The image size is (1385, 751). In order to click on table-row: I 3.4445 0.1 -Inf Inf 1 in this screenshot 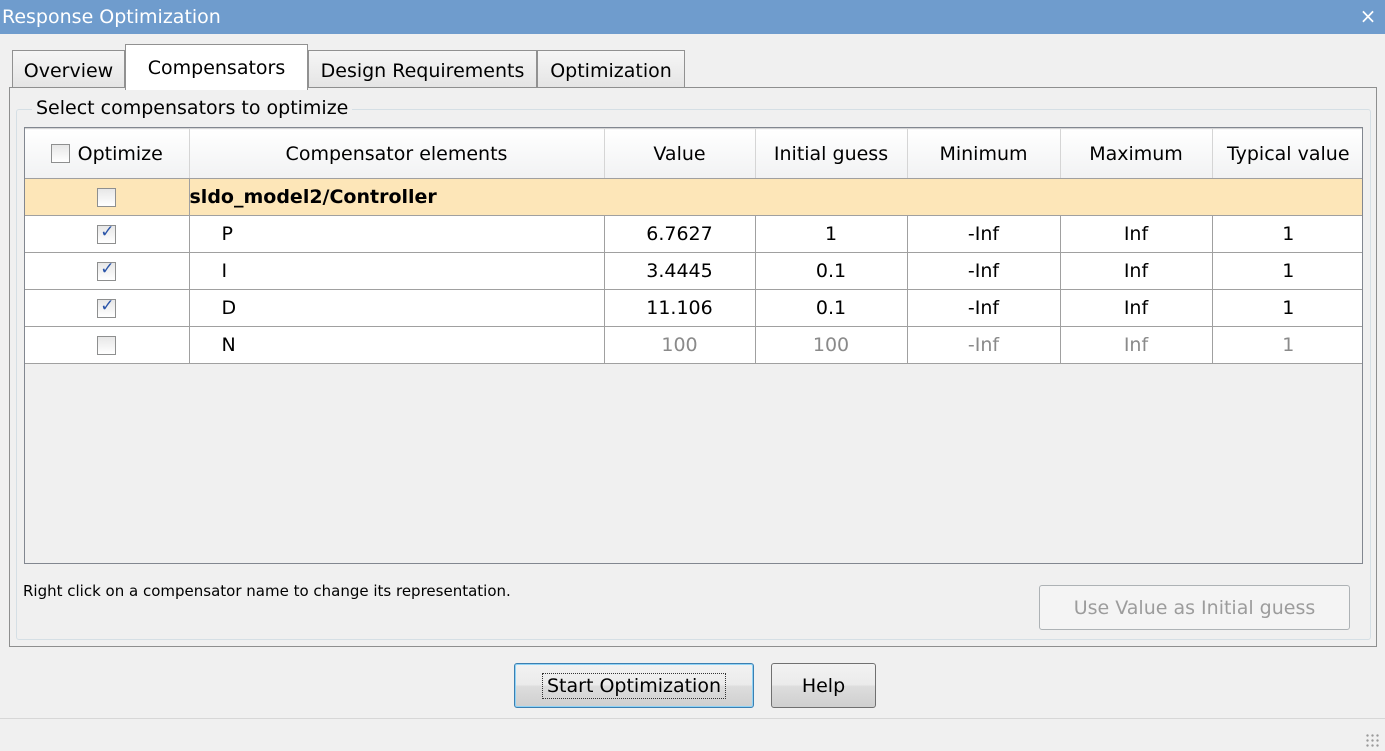, I will do `click(693, 271)`.